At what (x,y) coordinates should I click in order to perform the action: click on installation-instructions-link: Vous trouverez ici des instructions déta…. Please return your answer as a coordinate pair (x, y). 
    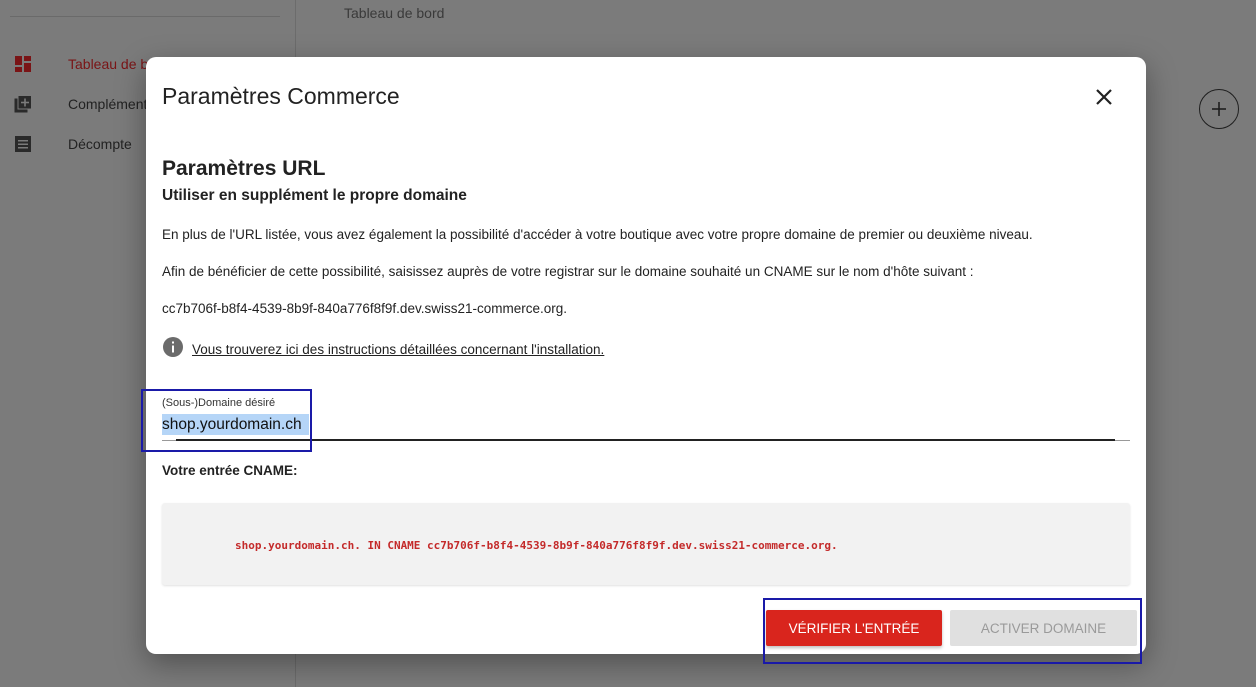
    Looking at the image, I should click on (398, 349).